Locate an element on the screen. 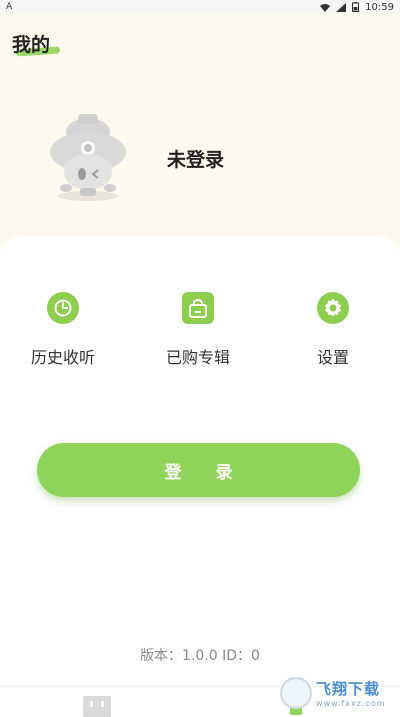  status-icons: 10:59 is located at coordinates (357, 7).